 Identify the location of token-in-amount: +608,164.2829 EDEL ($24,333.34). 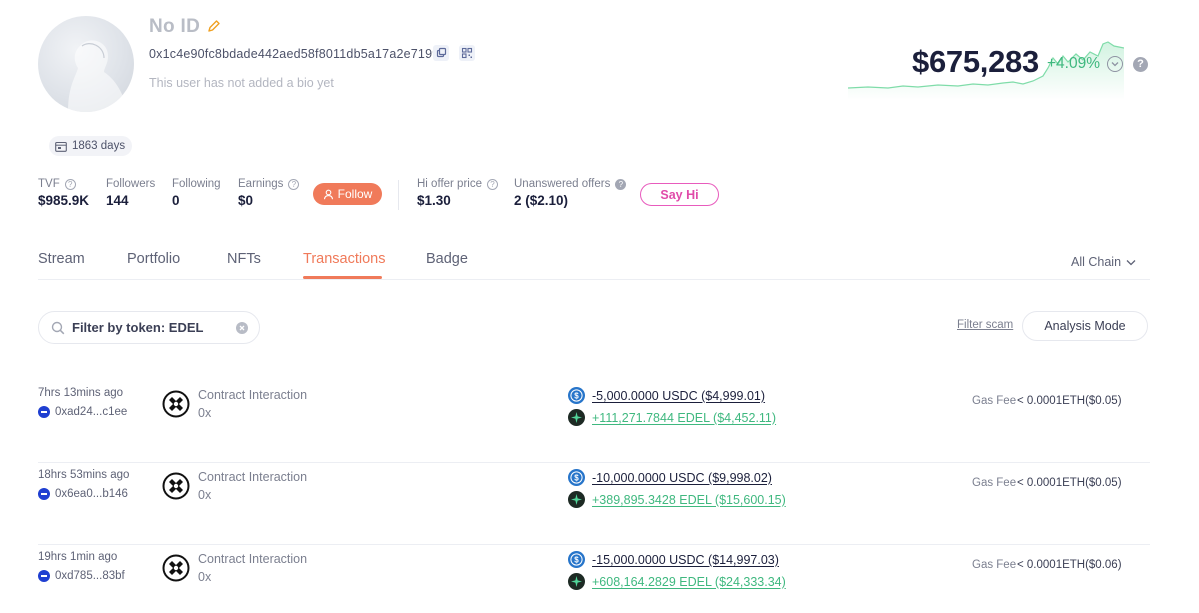
(689, 581).